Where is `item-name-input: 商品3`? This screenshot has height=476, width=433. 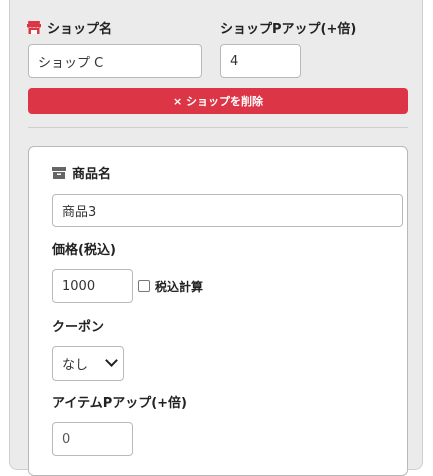 item-name-input: 商品3 is located at coordinates (227, 210).